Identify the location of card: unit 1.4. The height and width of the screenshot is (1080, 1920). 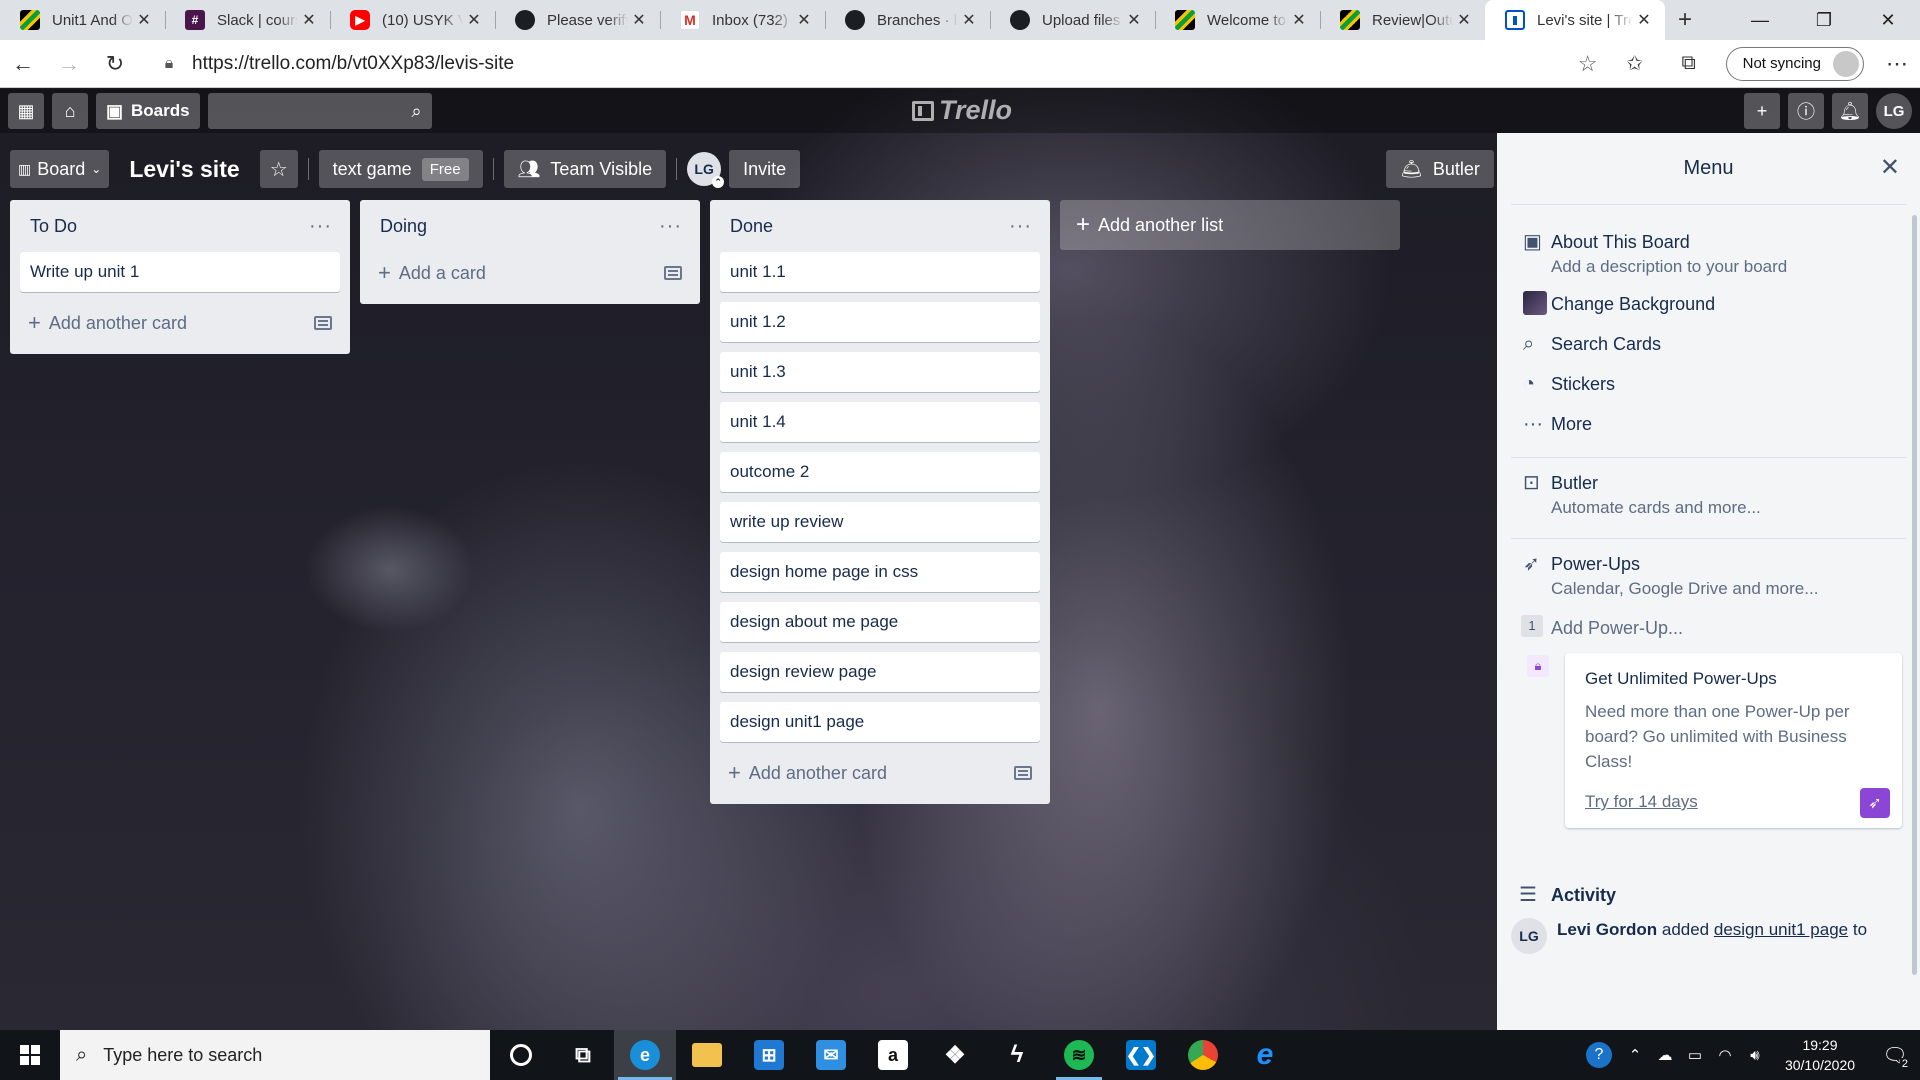
(880, 422).